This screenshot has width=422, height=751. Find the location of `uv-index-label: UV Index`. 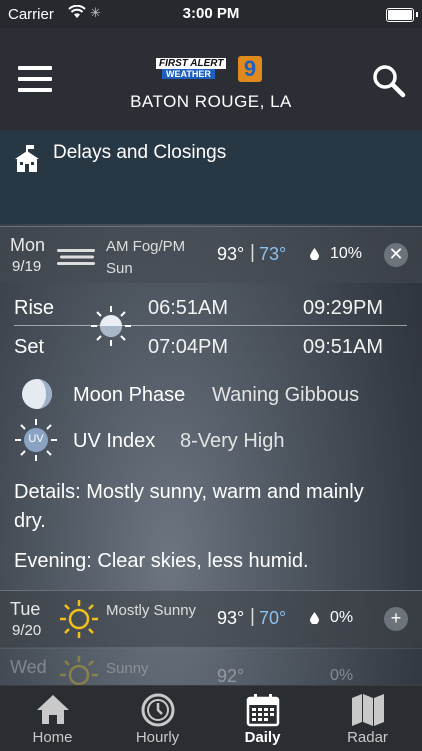

uv-index-label: UV Index is located at coordinates (114, 441).